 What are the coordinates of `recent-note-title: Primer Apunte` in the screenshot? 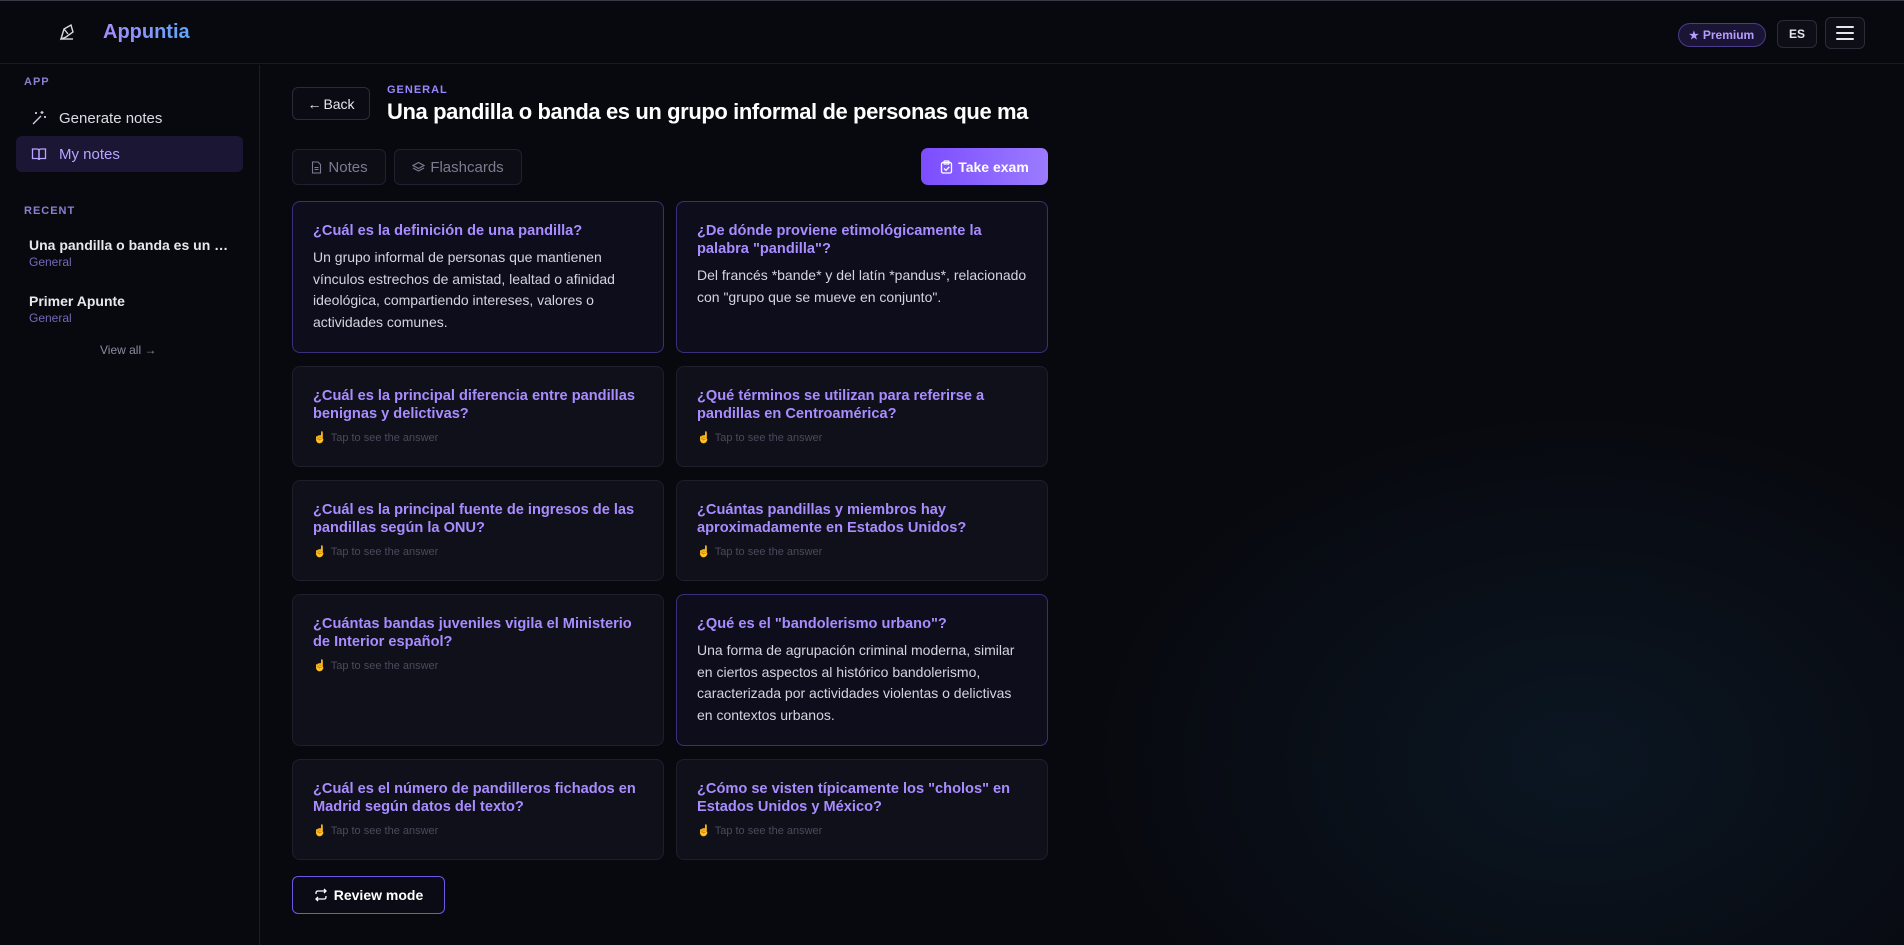 It's located at (77, 301).